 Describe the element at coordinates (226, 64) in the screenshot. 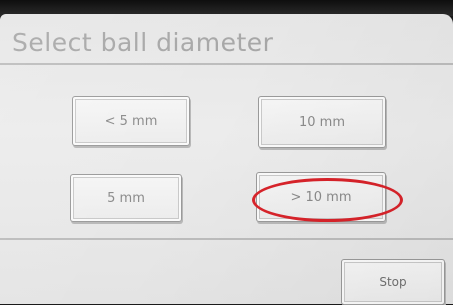

I see `title-divider` at that location.